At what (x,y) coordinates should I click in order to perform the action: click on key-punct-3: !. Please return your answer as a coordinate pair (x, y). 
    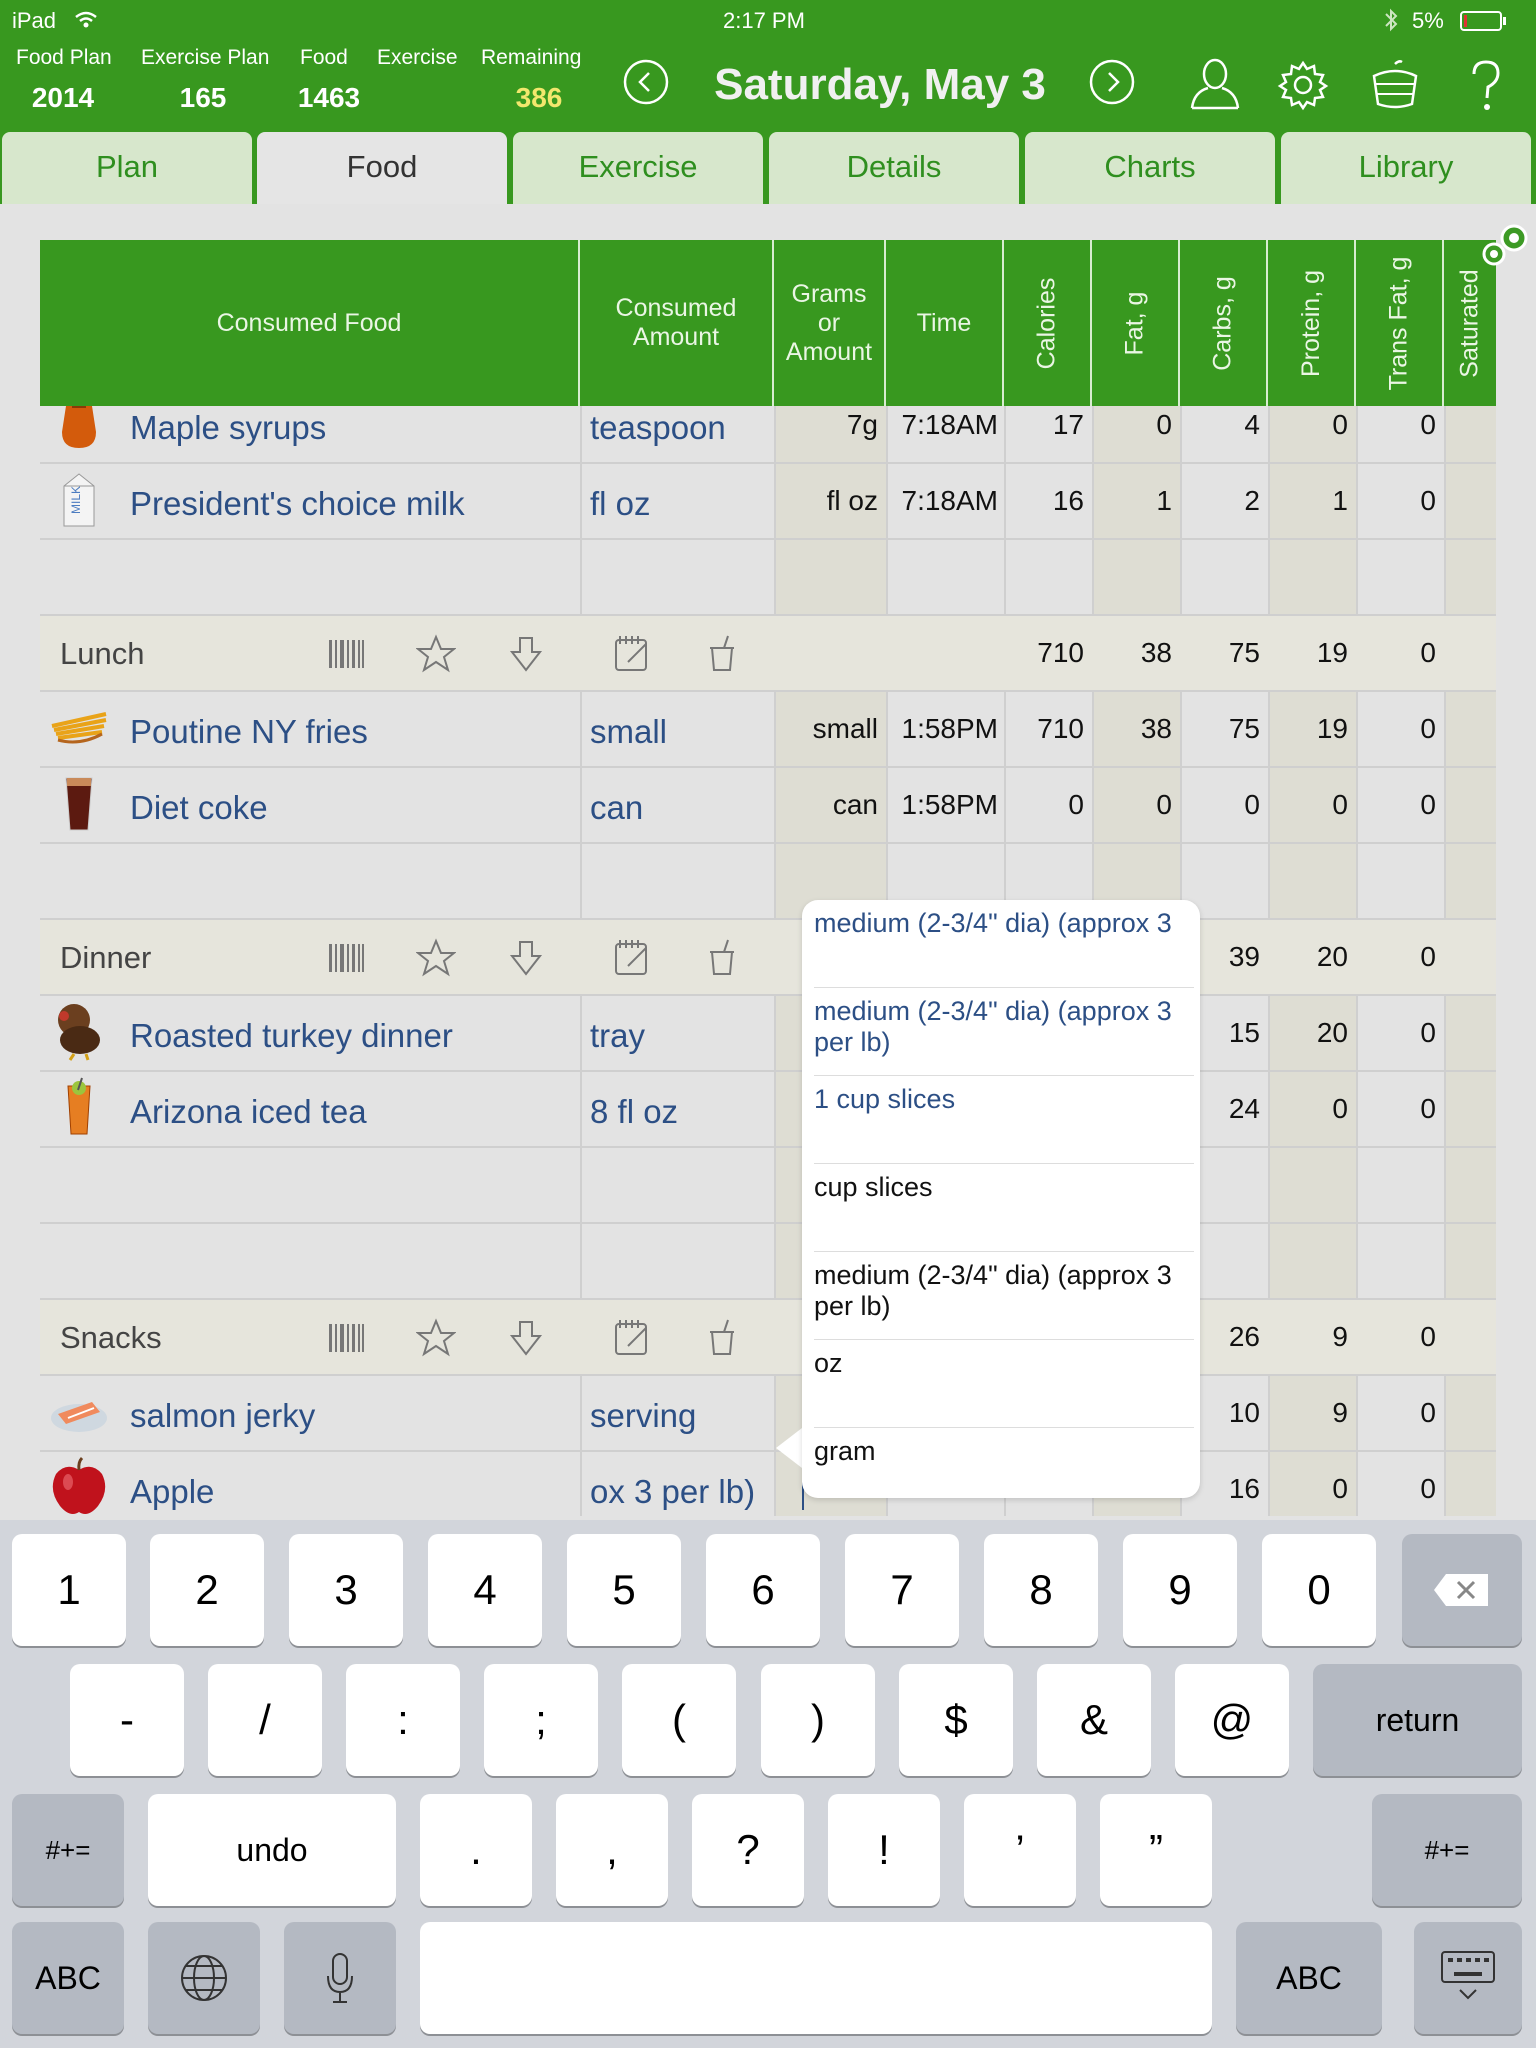
    Looking at the image, I should click on (884, 1850).